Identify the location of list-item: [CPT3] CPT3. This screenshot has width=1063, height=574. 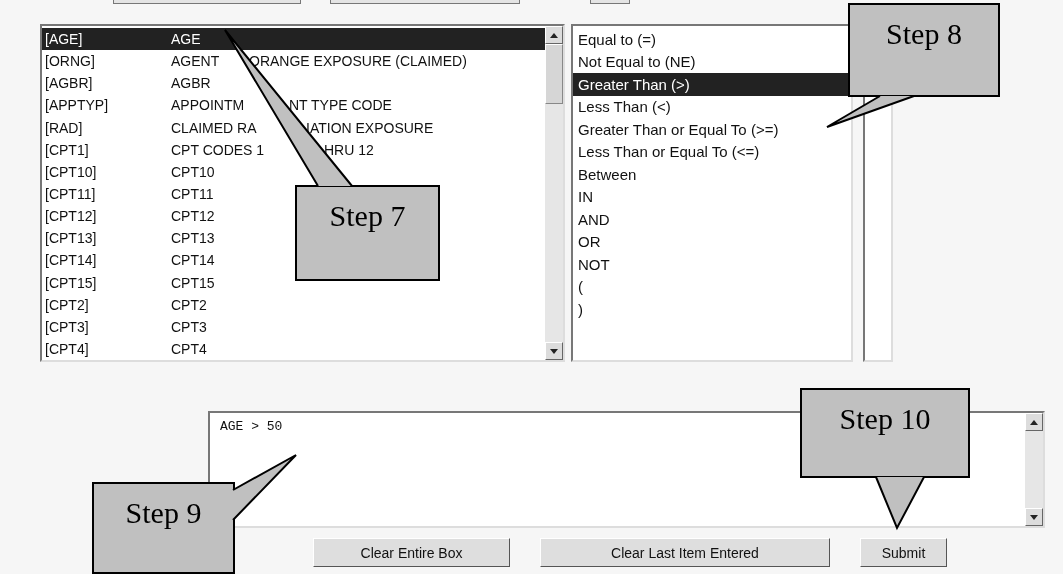
(124, 326).